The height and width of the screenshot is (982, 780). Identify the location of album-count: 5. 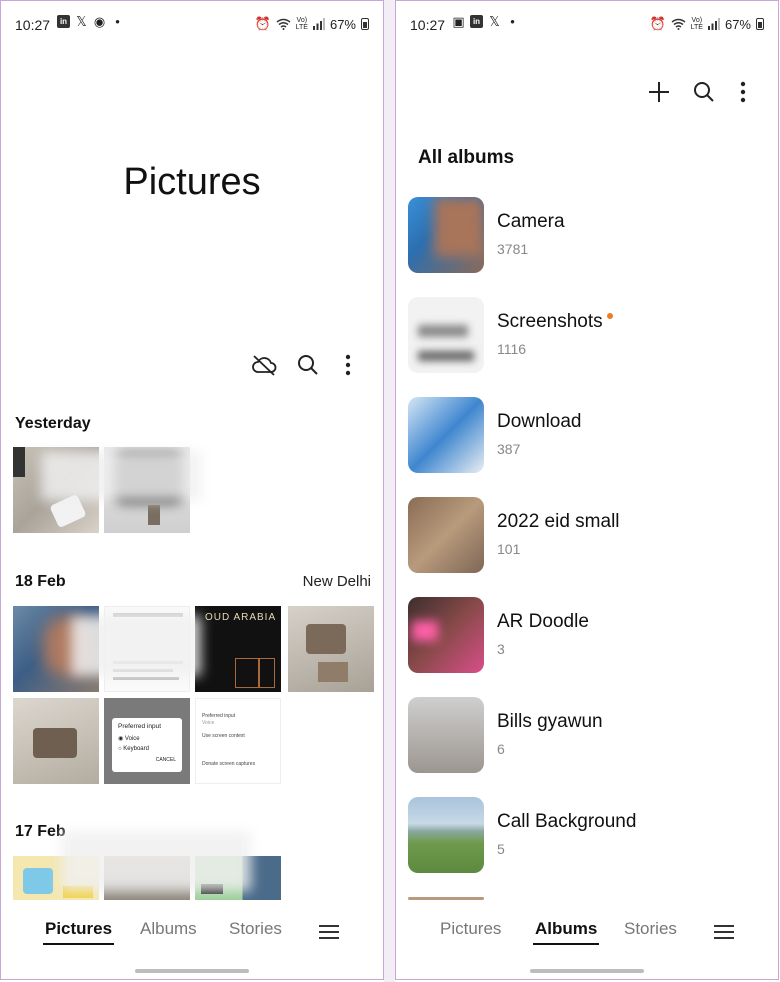
(501, 849).